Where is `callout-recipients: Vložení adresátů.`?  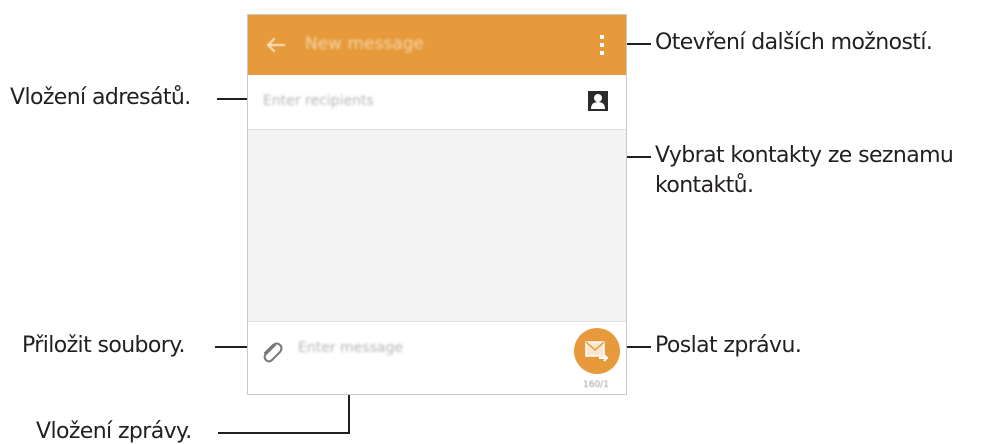
callout-recipients: Vložení adresátů. is located at coordinates (100, 97).